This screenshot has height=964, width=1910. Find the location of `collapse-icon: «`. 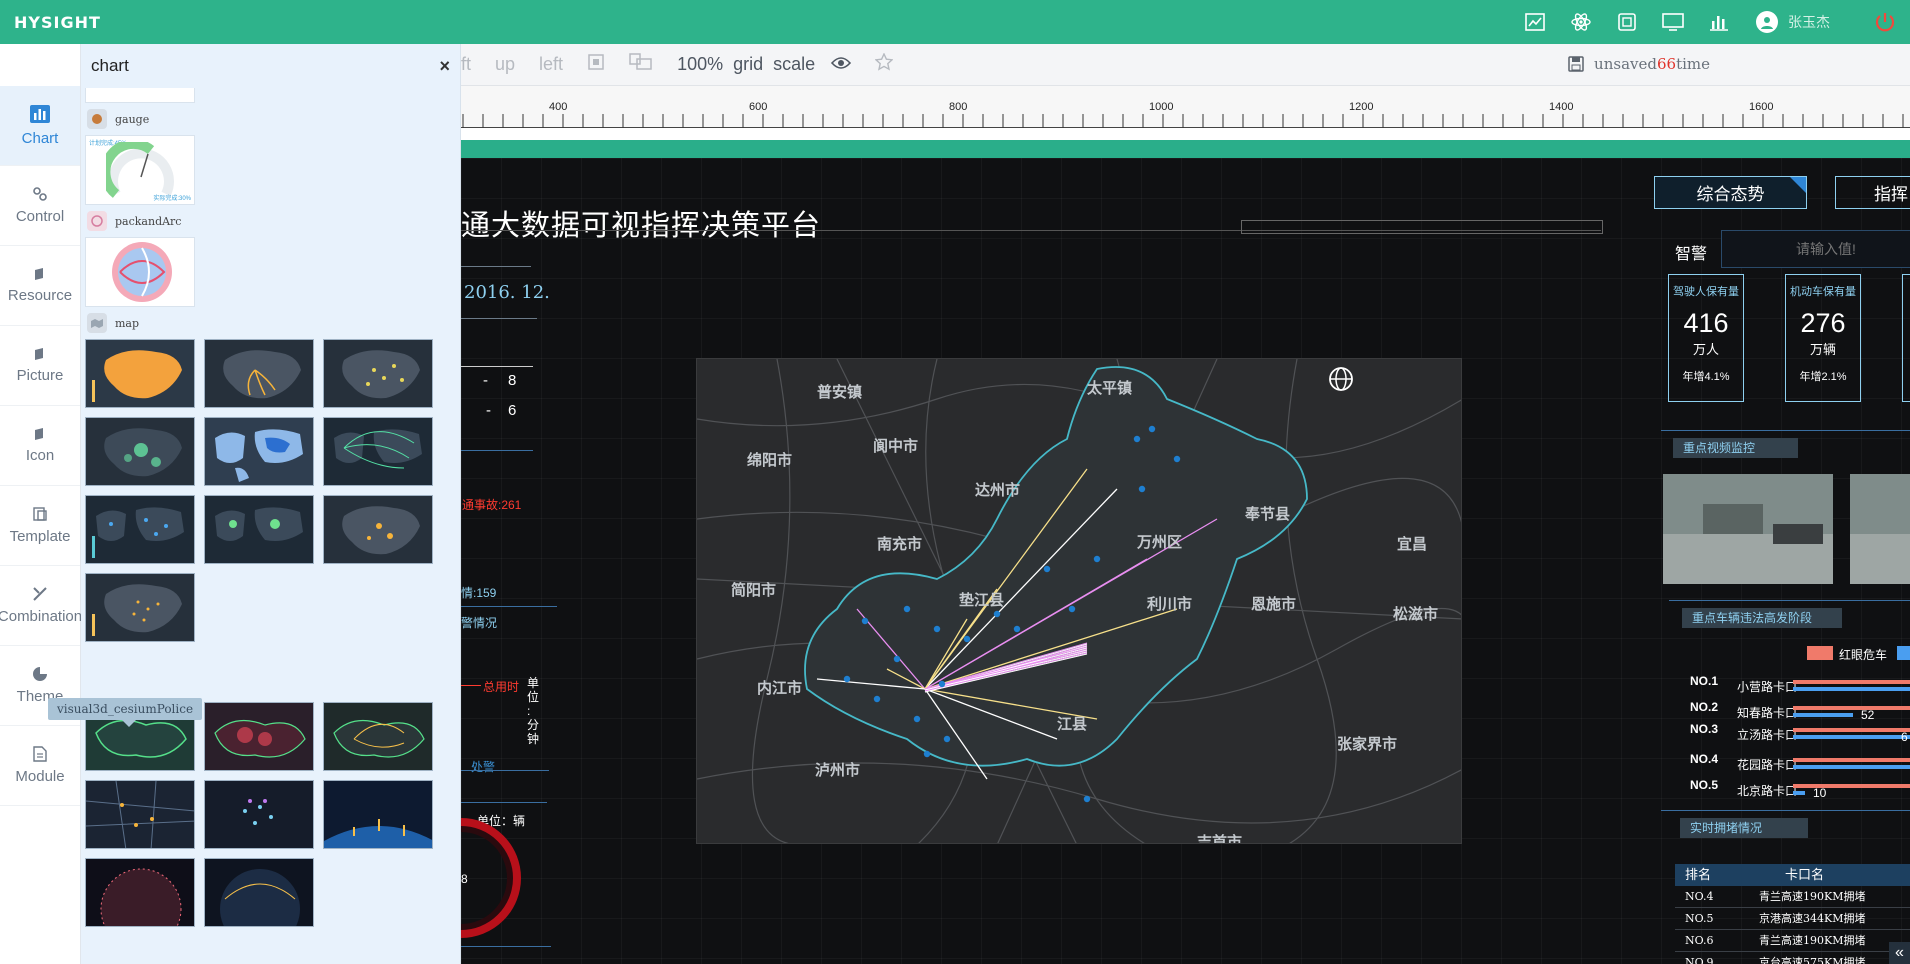

collapse-icon: « is located at coordinates (1899, 953).